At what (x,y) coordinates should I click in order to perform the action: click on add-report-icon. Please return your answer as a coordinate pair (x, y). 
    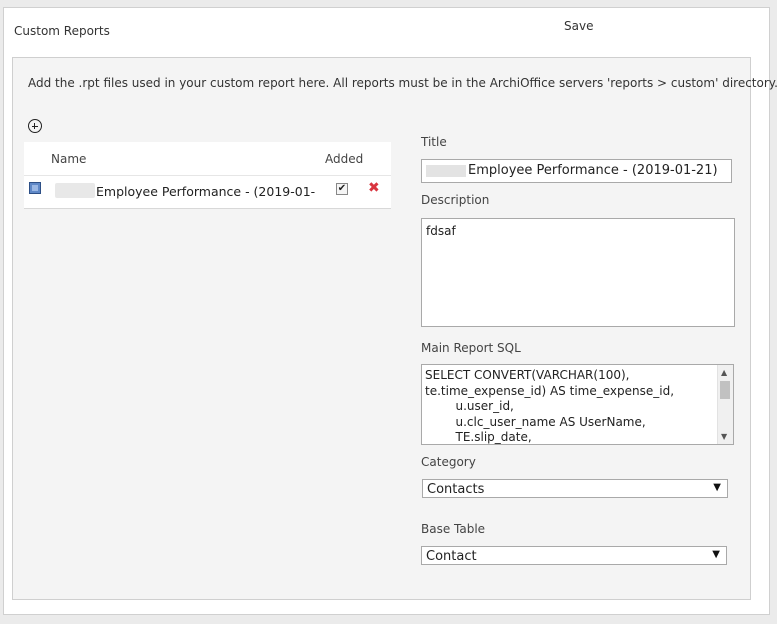
    Looking at the image, I should click on (35, 126).